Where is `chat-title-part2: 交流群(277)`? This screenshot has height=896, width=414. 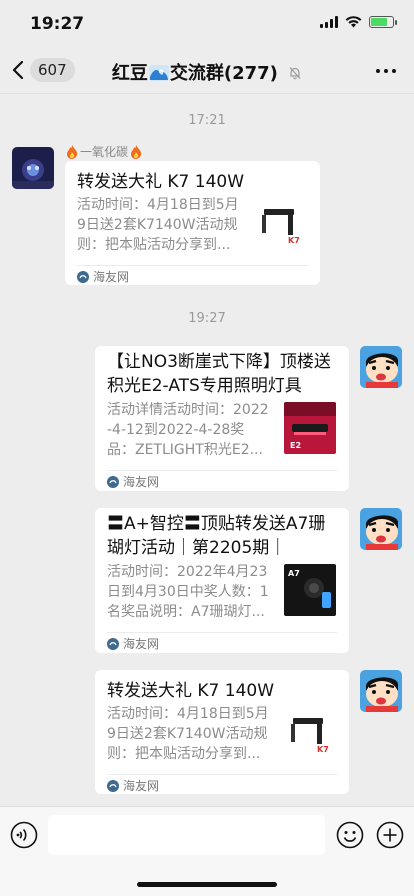
chat-title-part2: 交流群(277) is located at coordinates (223, 73).